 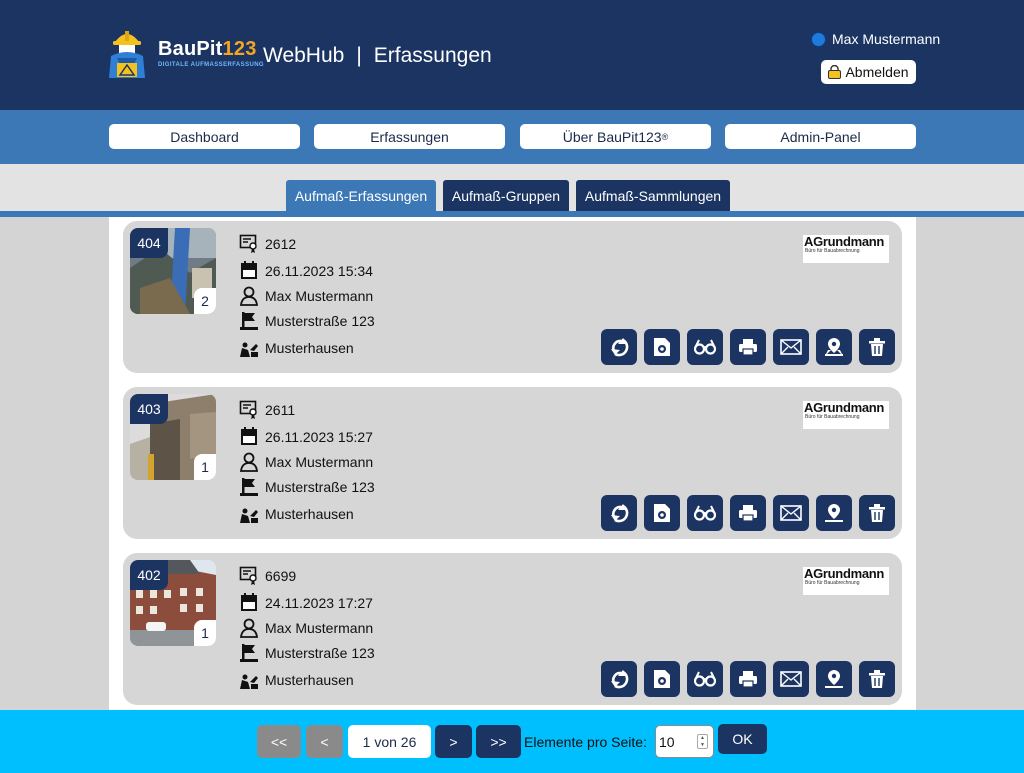 I want to click on nav-about: Über BauPit123 ®, so click(x=615, y=136).